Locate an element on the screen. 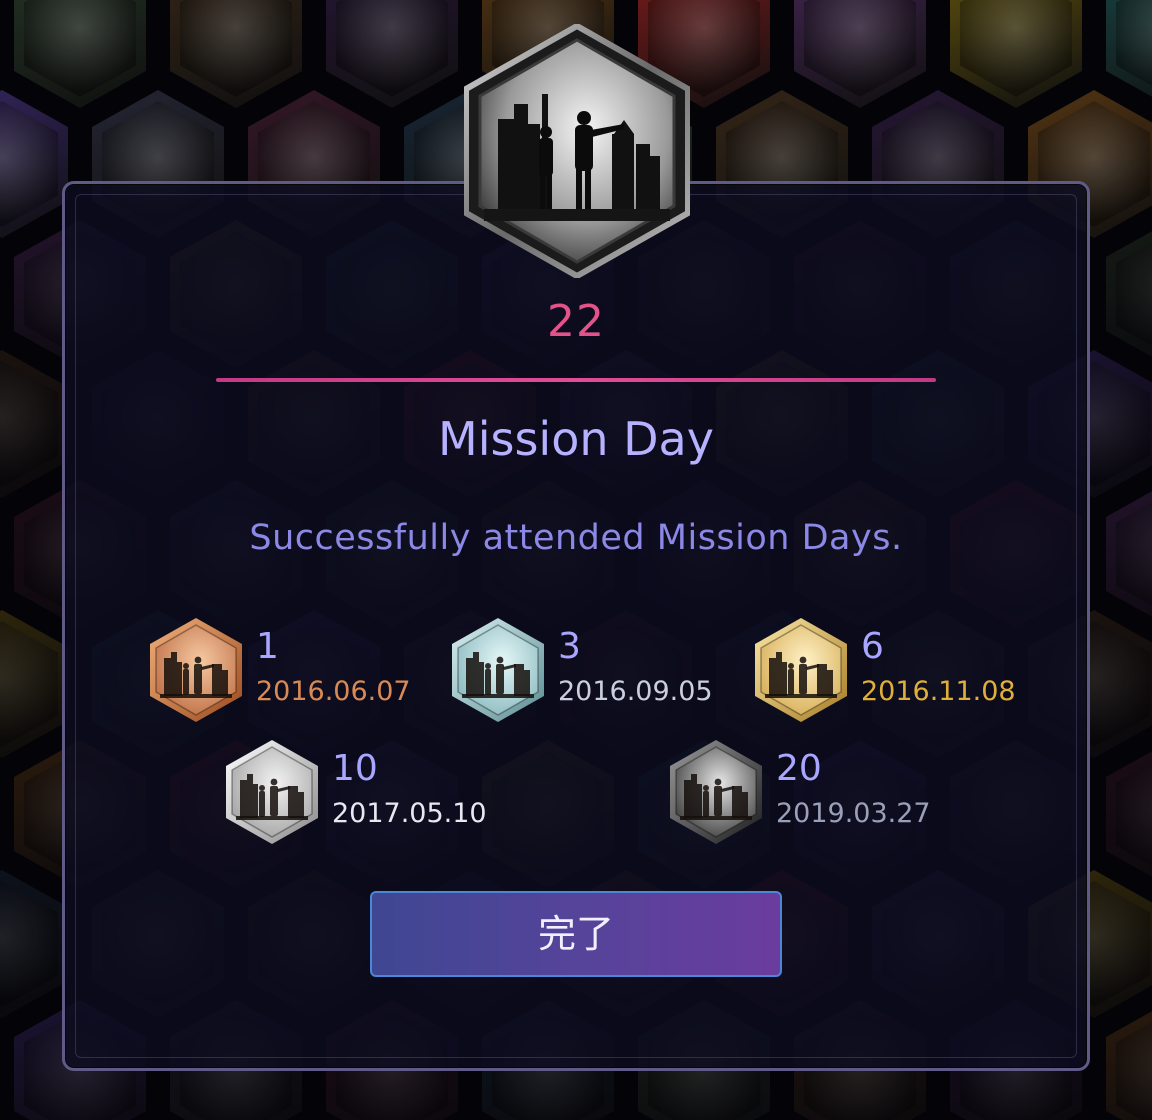 The image size is (1152, 1120). done-button: 完了 is located at coordinates (576, 934).